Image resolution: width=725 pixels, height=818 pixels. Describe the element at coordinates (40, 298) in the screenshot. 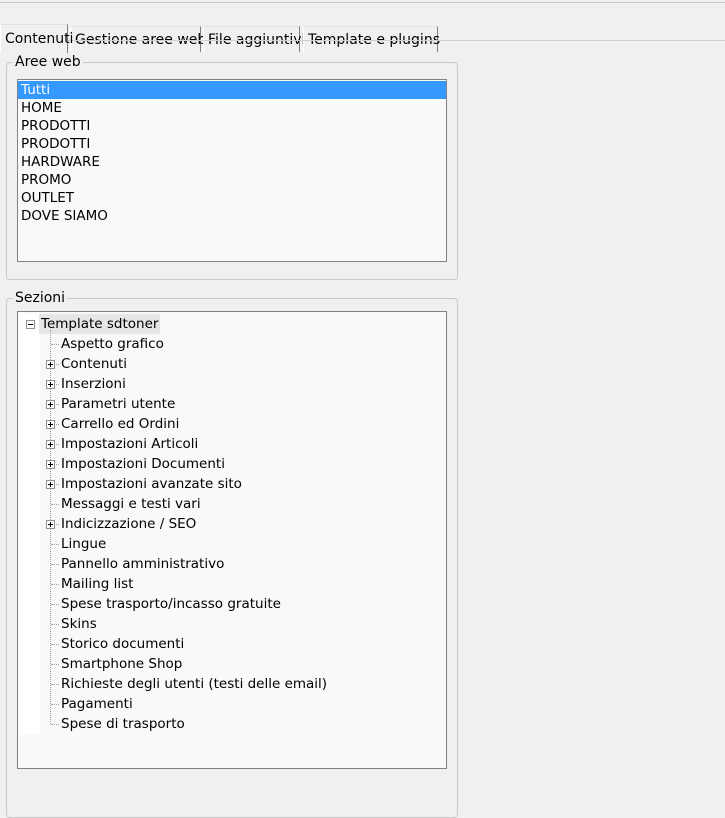

I see `sezioni-title: Sezioni` at that location.